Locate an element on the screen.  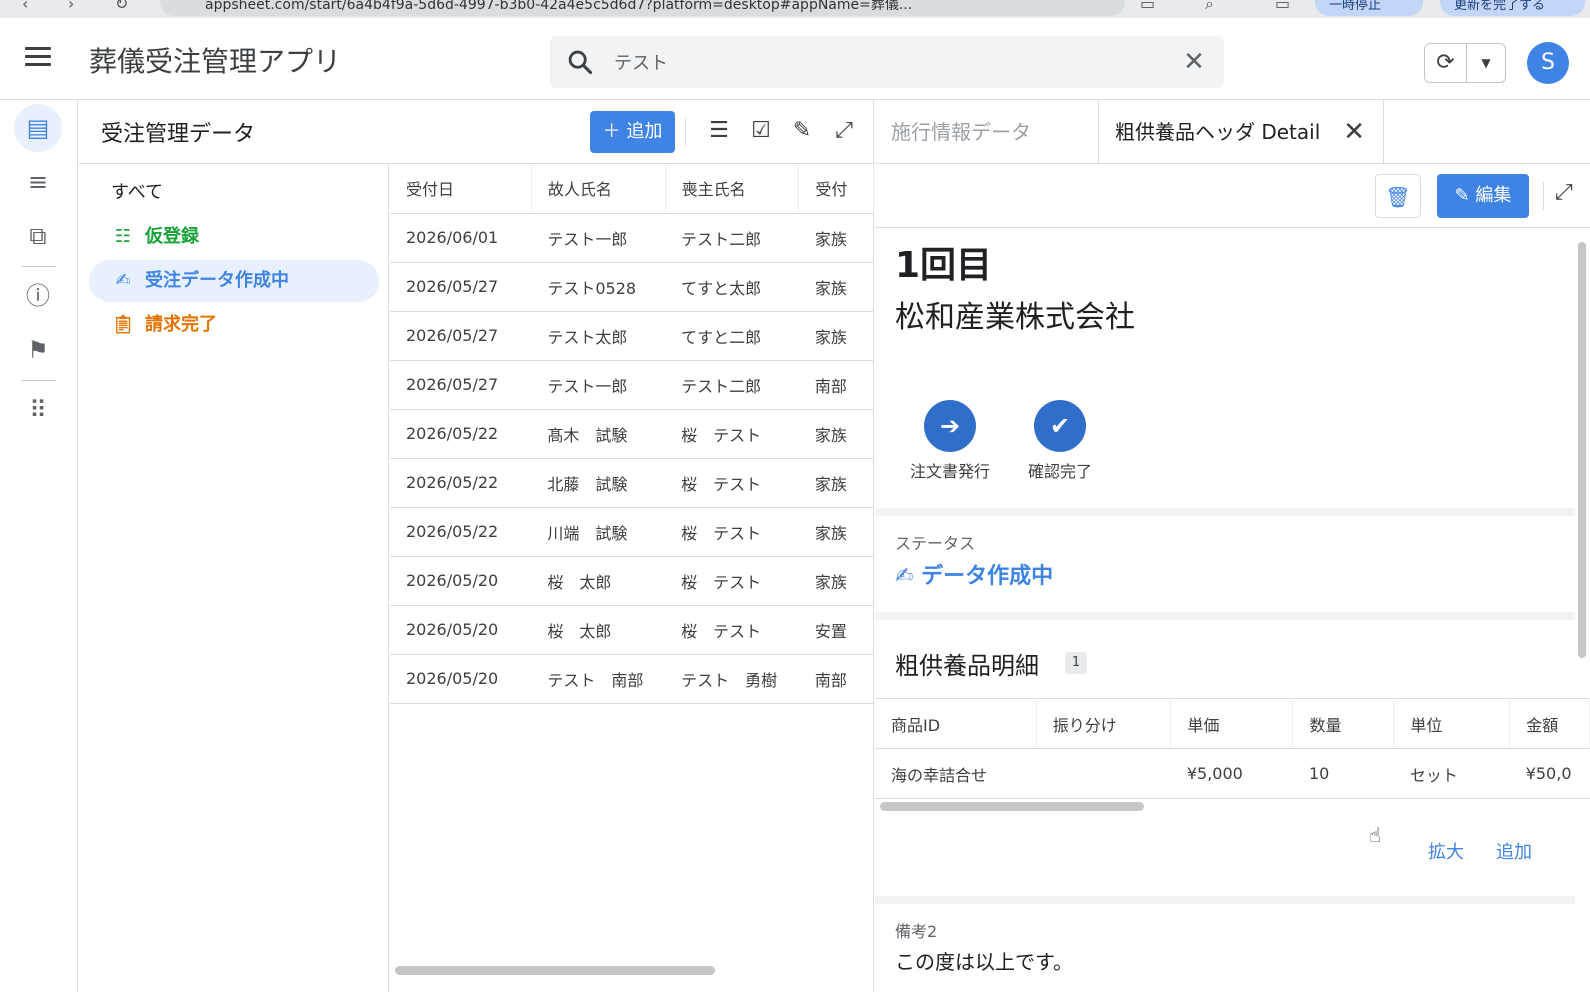
table-cell: 髙木 試験 is located at coordinates (598, 434).